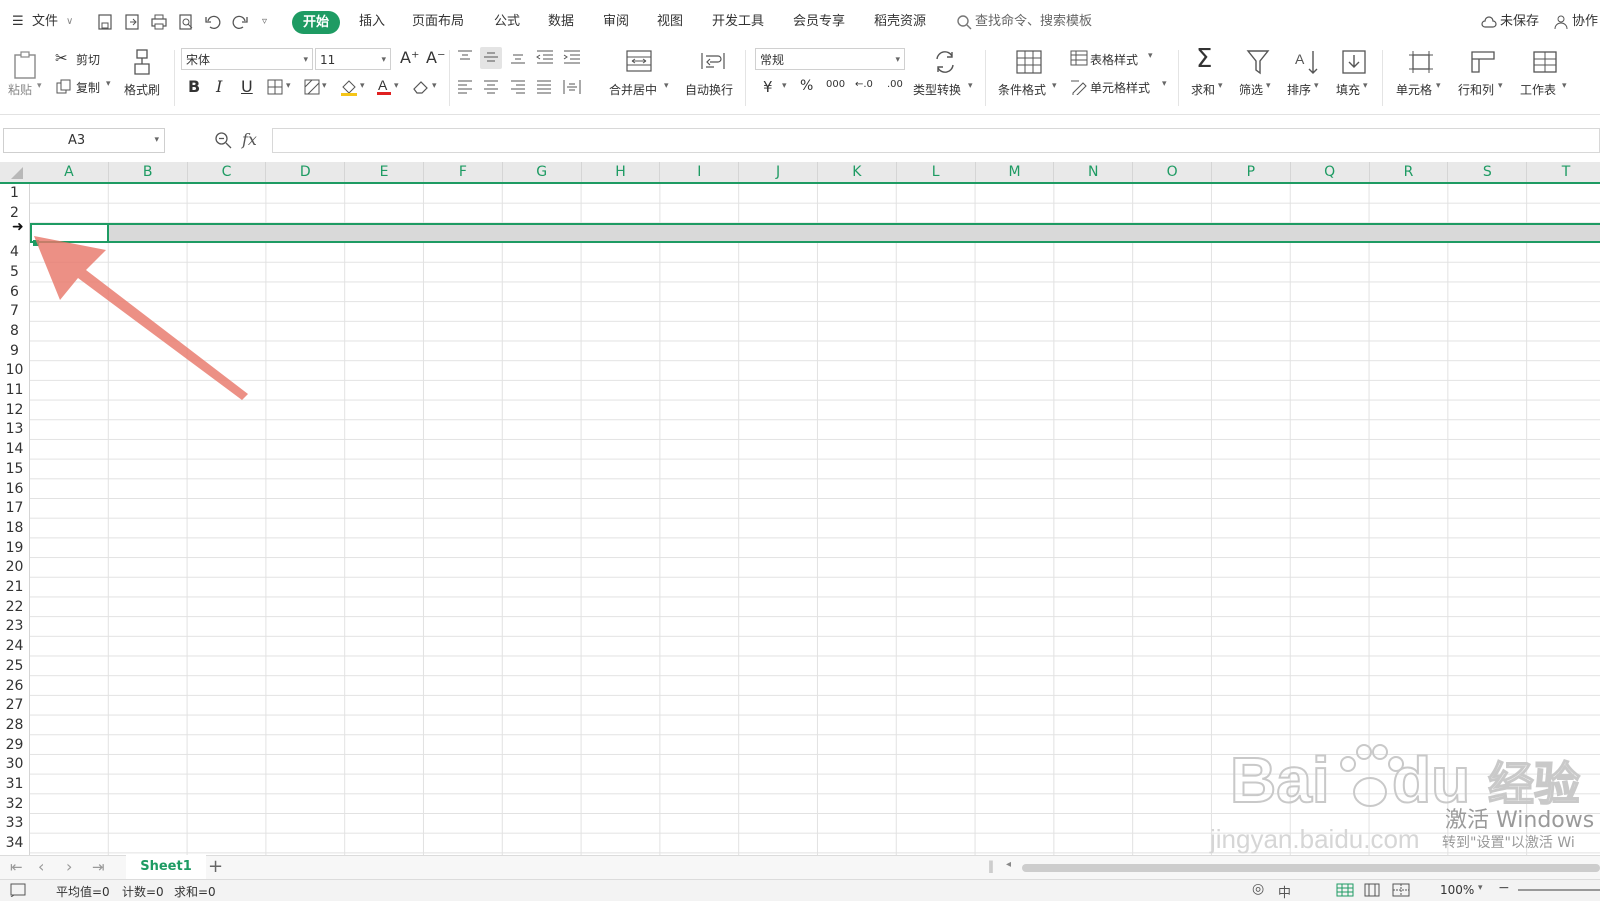 This screenshot has width=1600, height=901. What do you see at coordinates (41, 866) in the screenshot?
I see `prev-sheet-icon: ‹` at bounding box center [41, 866].